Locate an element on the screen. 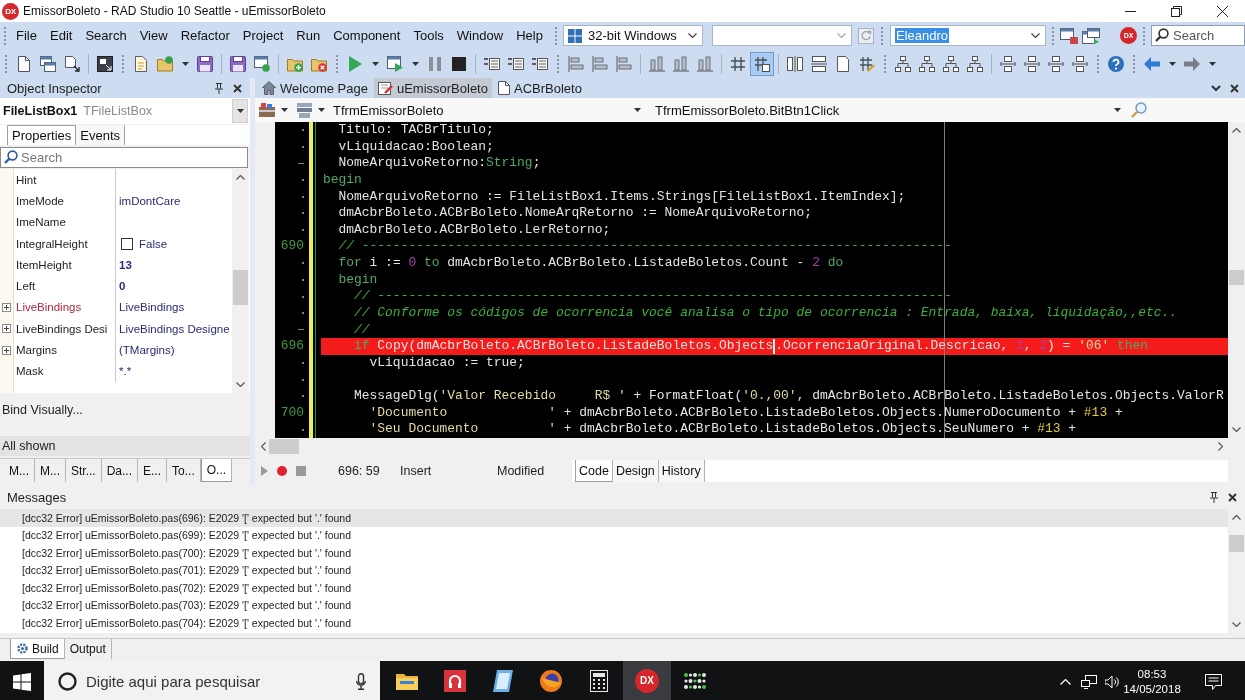 The width and height of the screenshot is (1245, 700). back-arrow-icon is located at coordinates (1152, 63).